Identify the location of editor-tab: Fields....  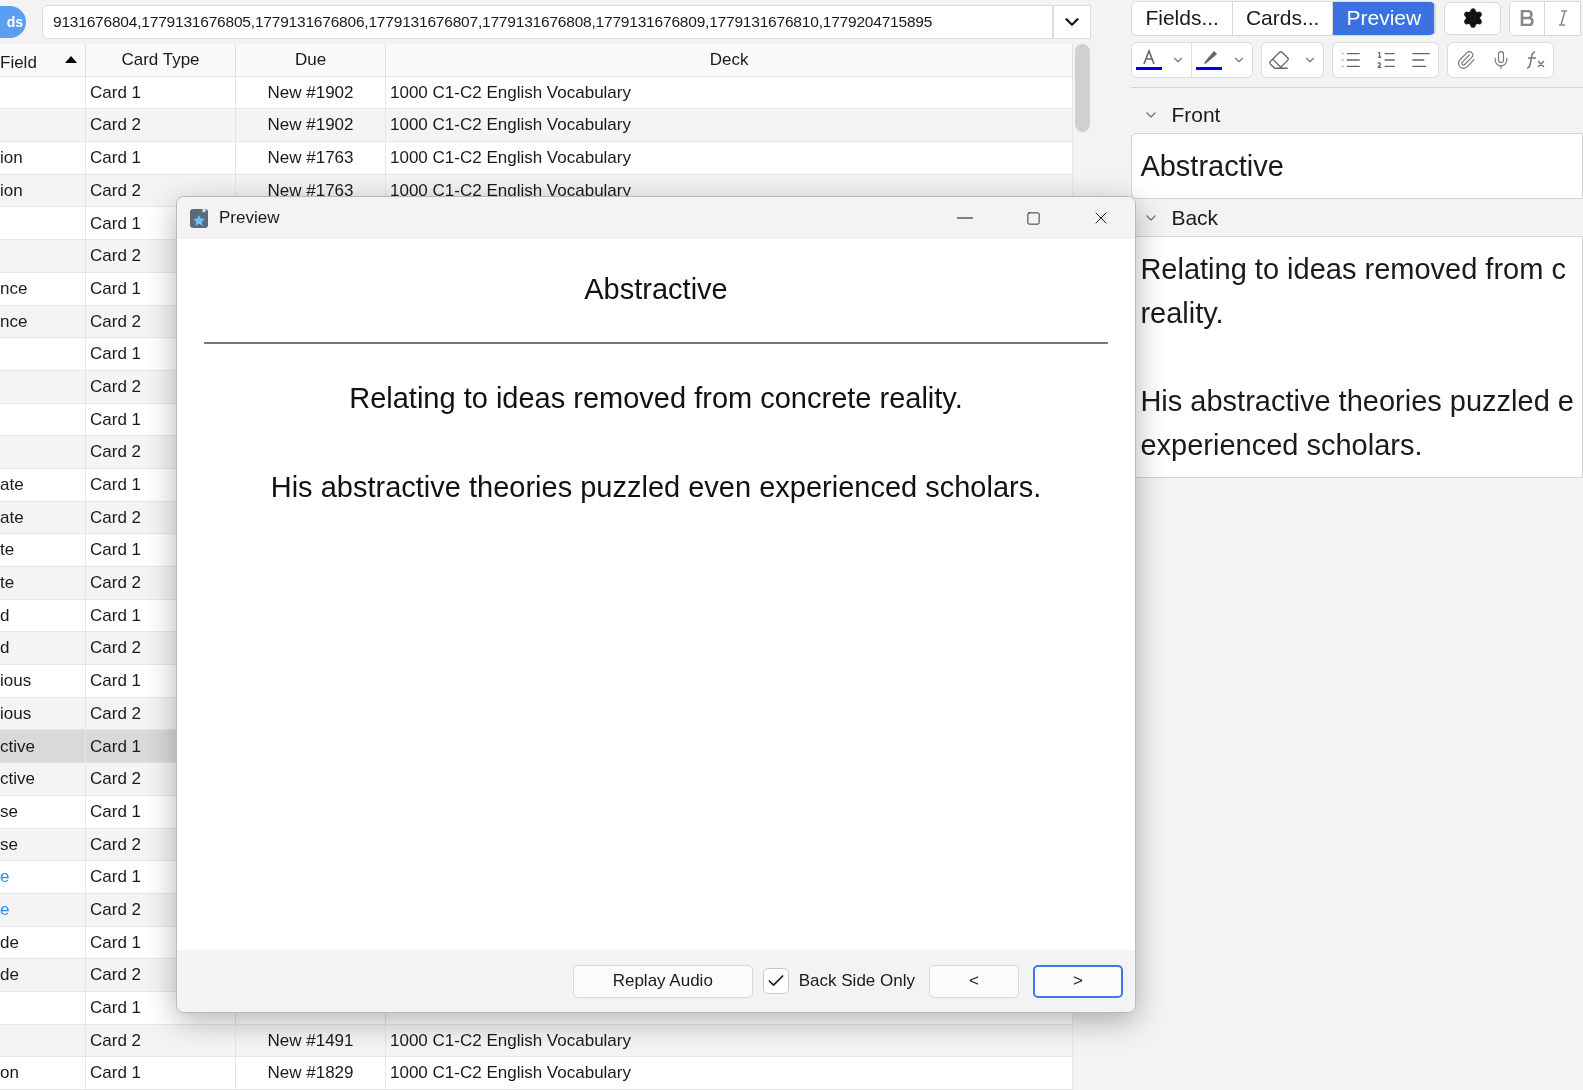
(1182, 18).